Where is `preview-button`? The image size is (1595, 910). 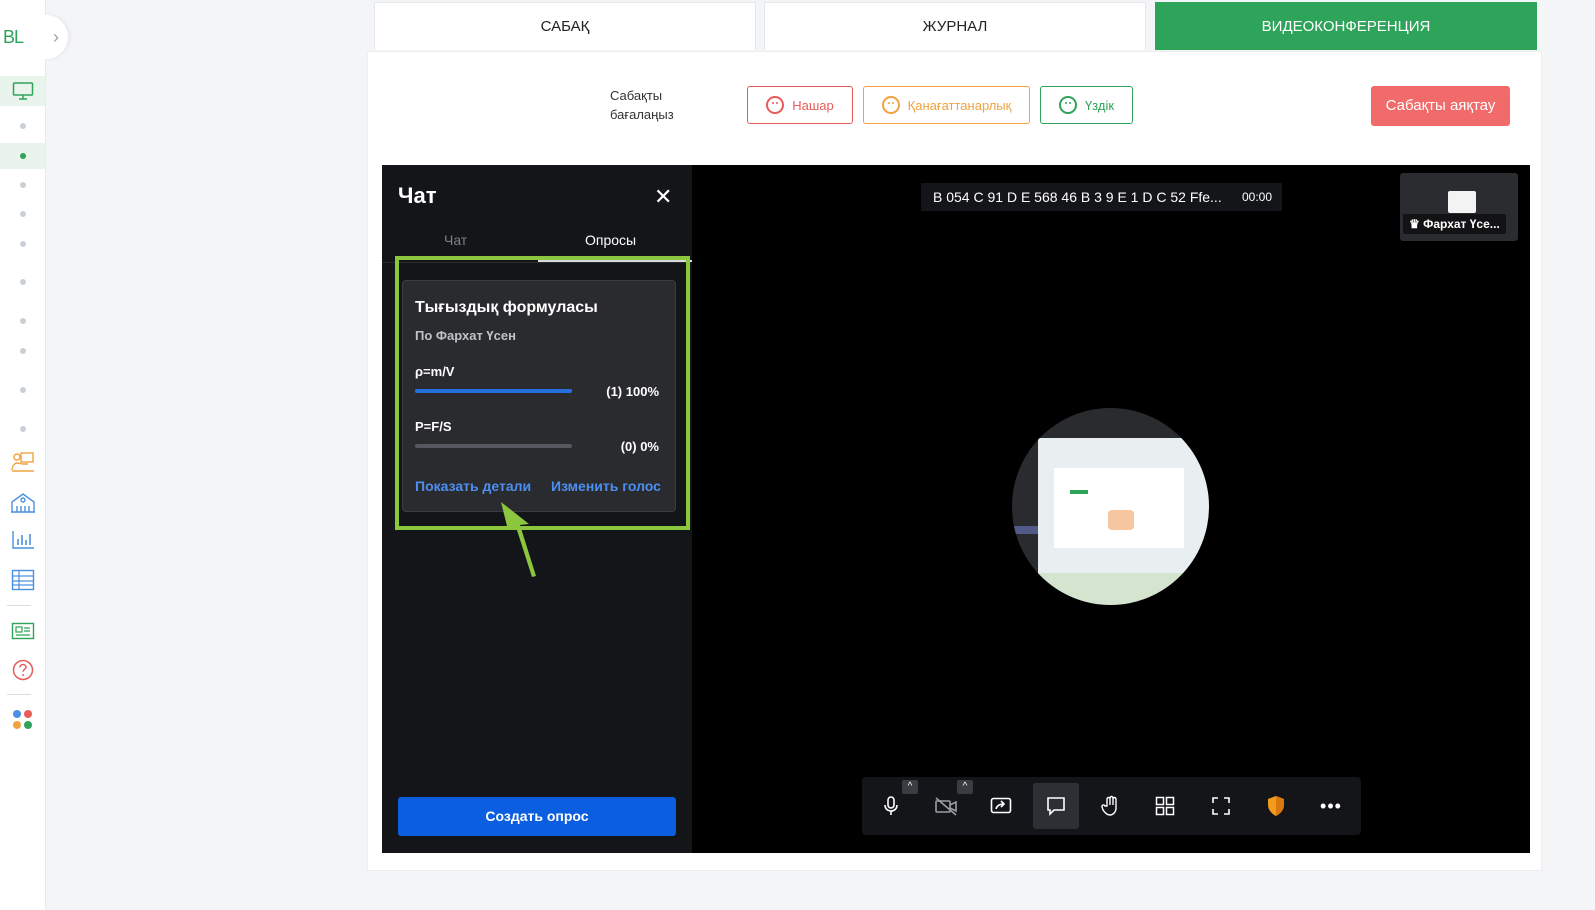 preview-button is located at coordinates (1079, 492).